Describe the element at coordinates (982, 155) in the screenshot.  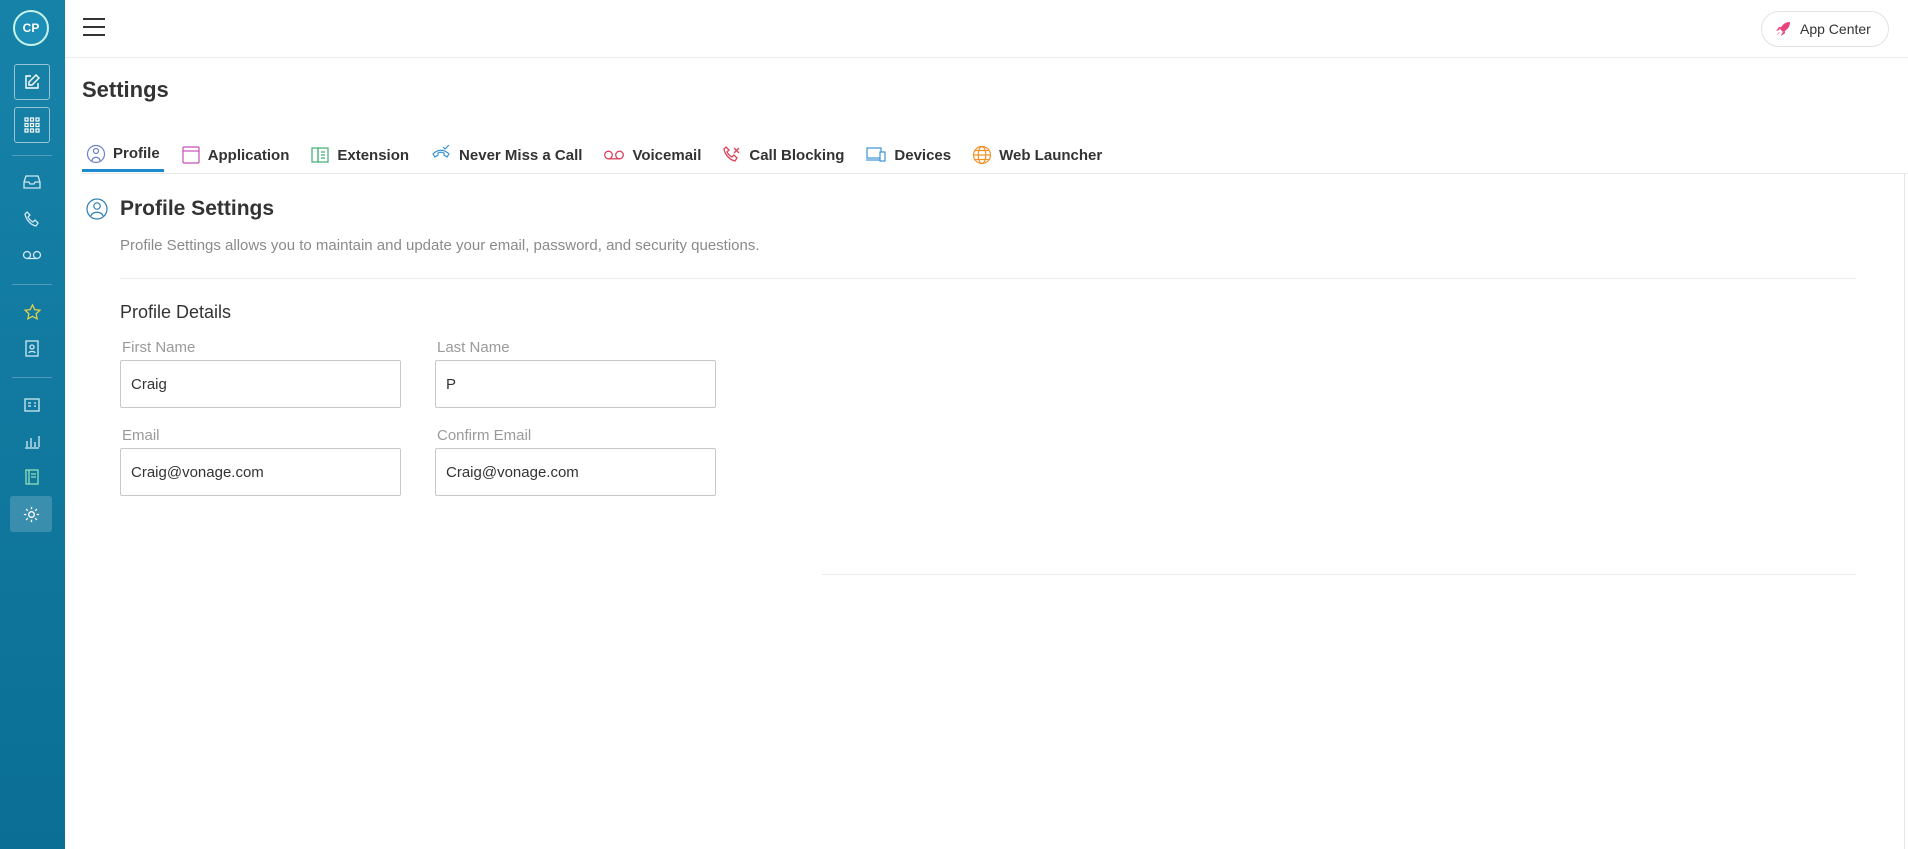
I see `web-launcher-icon` at that location.